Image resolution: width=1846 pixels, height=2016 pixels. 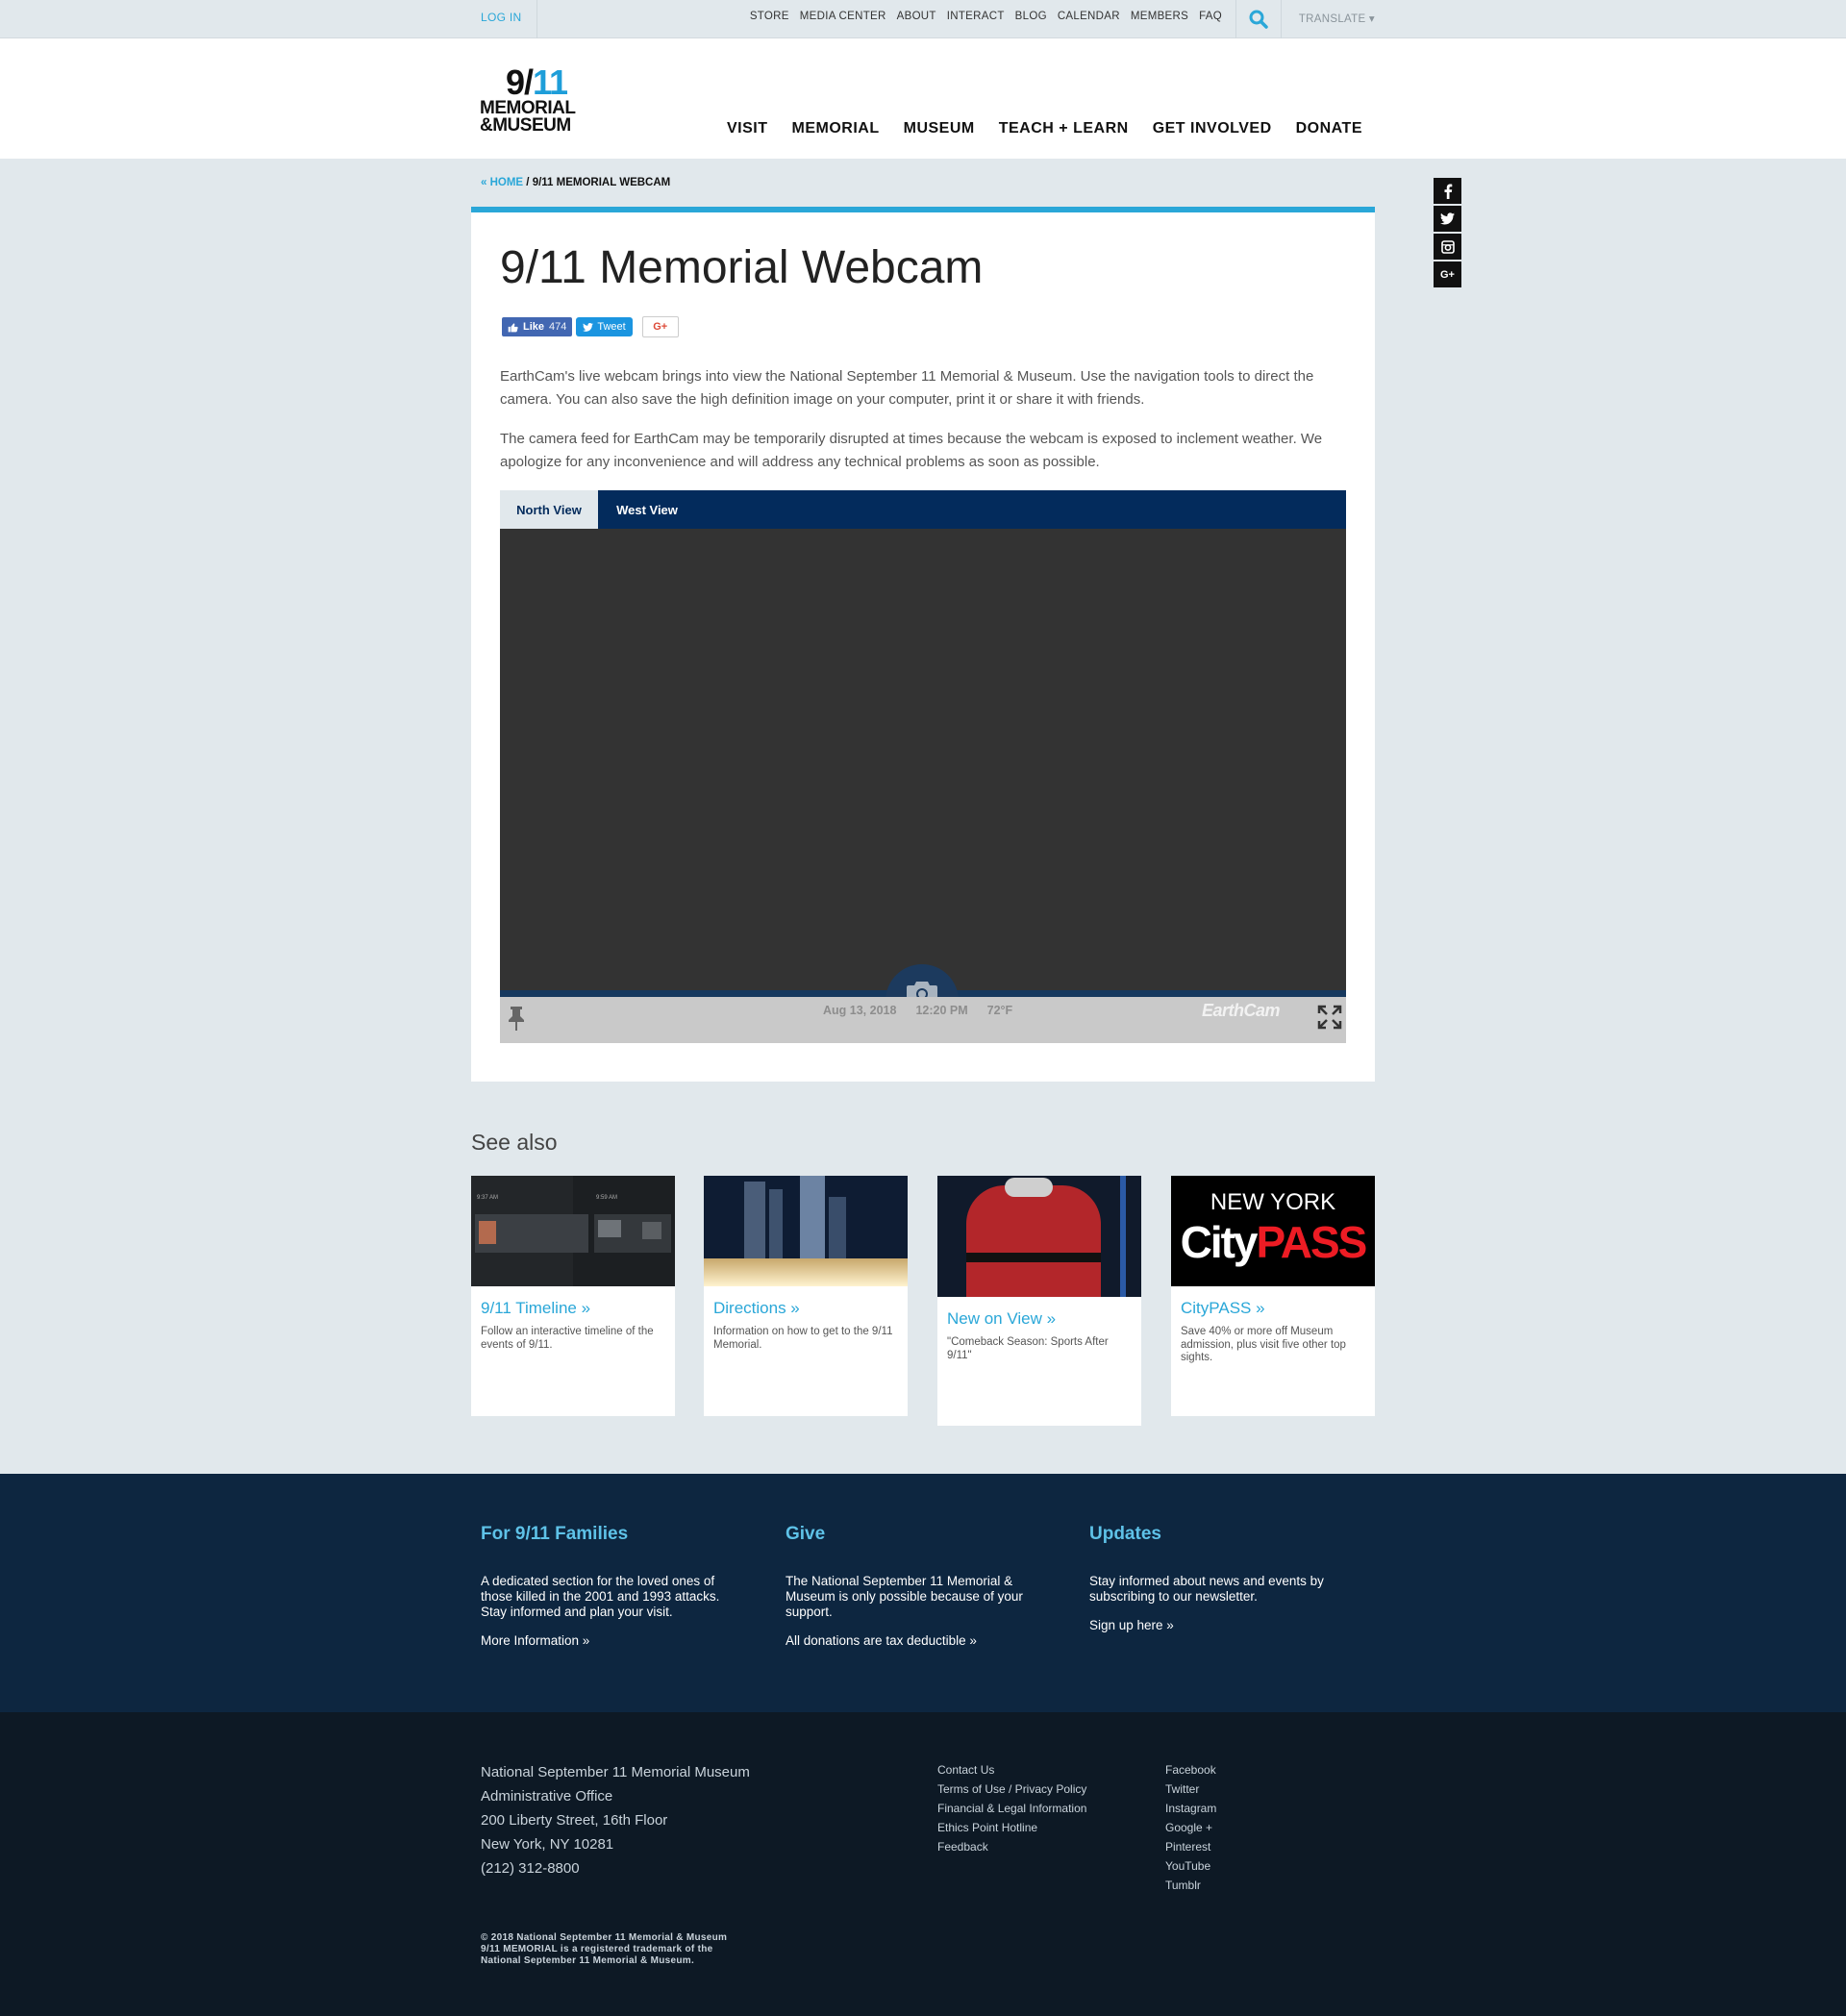 I want to click on footer-link-google-plus: Google +, so click(x=1190, y=1827).